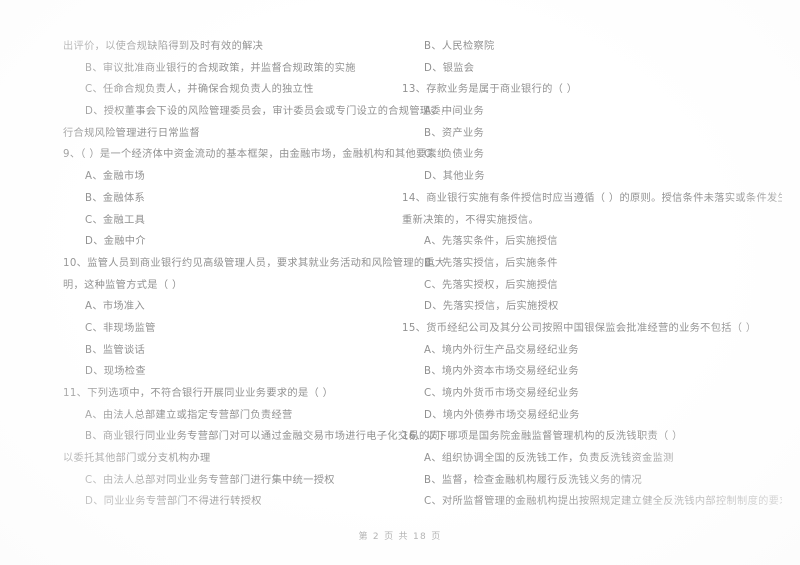  Describe the element at coordinates (490, 90) in the screenshot. I see `right-line-question: 13、存款业务是属于商业银行的（ ）` at that location.